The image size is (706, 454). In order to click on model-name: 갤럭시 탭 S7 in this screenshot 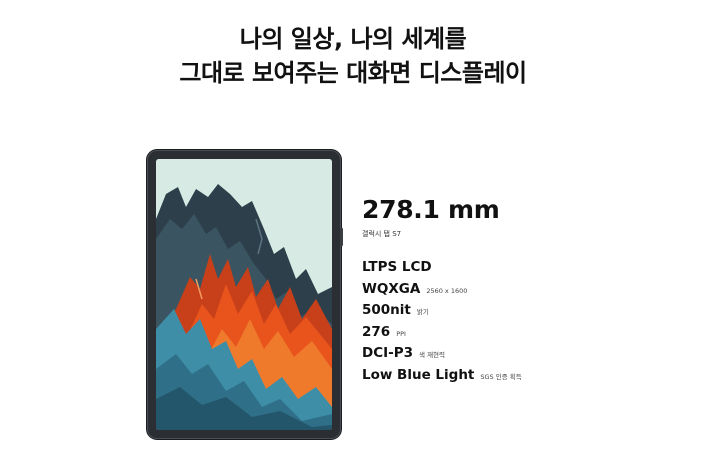, I will do `click(382, 234)`.